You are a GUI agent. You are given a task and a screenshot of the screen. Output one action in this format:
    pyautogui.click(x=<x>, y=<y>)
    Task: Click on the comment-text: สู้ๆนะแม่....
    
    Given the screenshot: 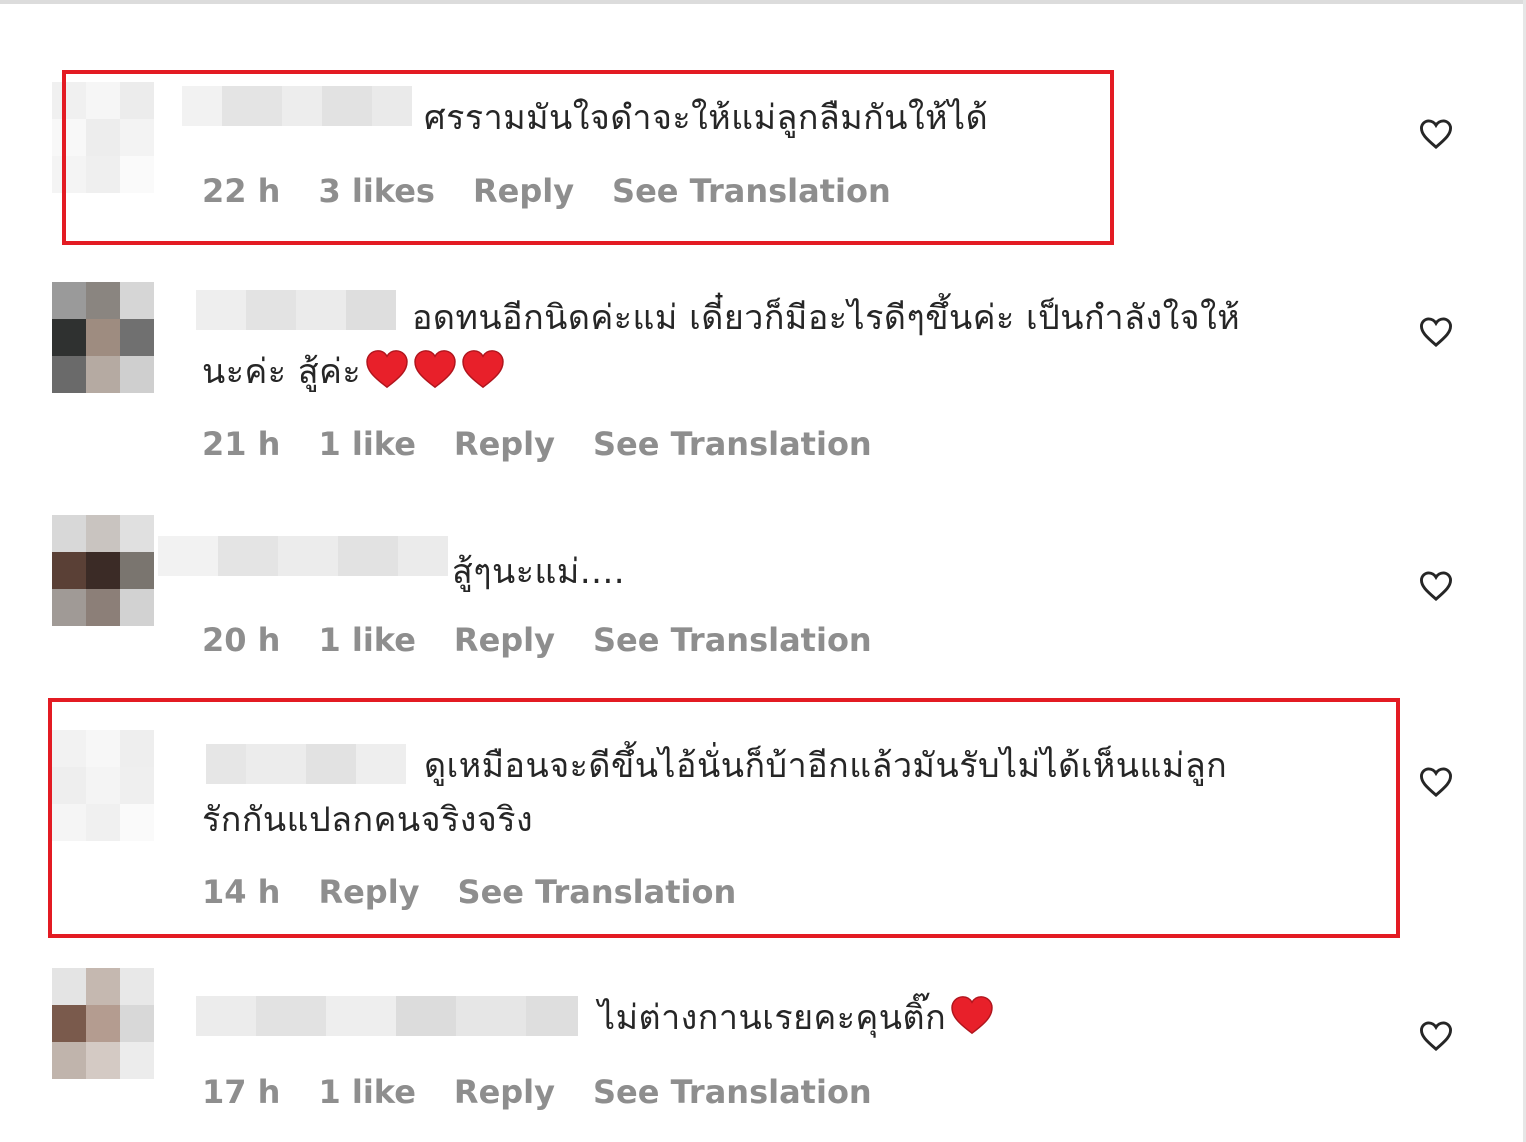 What is the action you would take?
    pyautogui.click(x=539, y=572)
    